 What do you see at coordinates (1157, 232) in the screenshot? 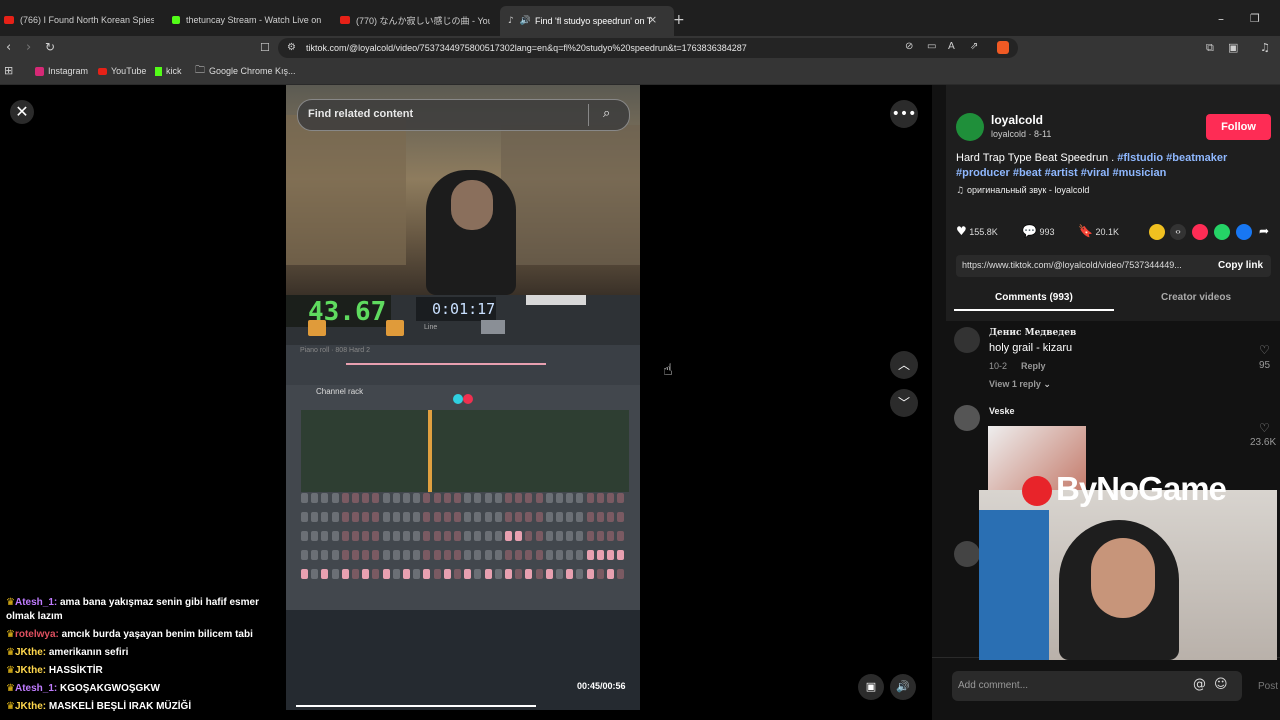
I see `share-friends-icon` at bounding box center [1157, 232].